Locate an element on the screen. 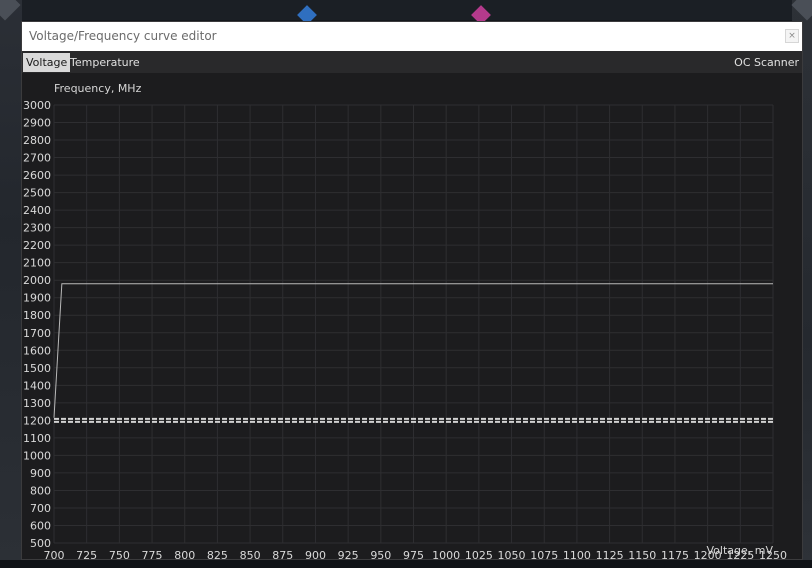 The image size is (812, 568). y-tick-label: 800 is located at coordinates (40, 490).